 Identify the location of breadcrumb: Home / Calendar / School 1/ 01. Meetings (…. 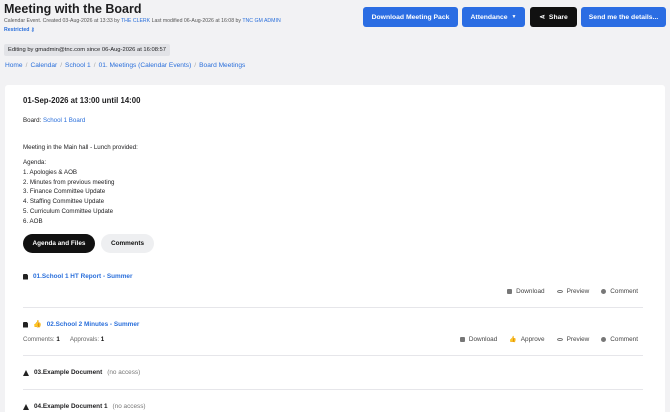
(125, 65).